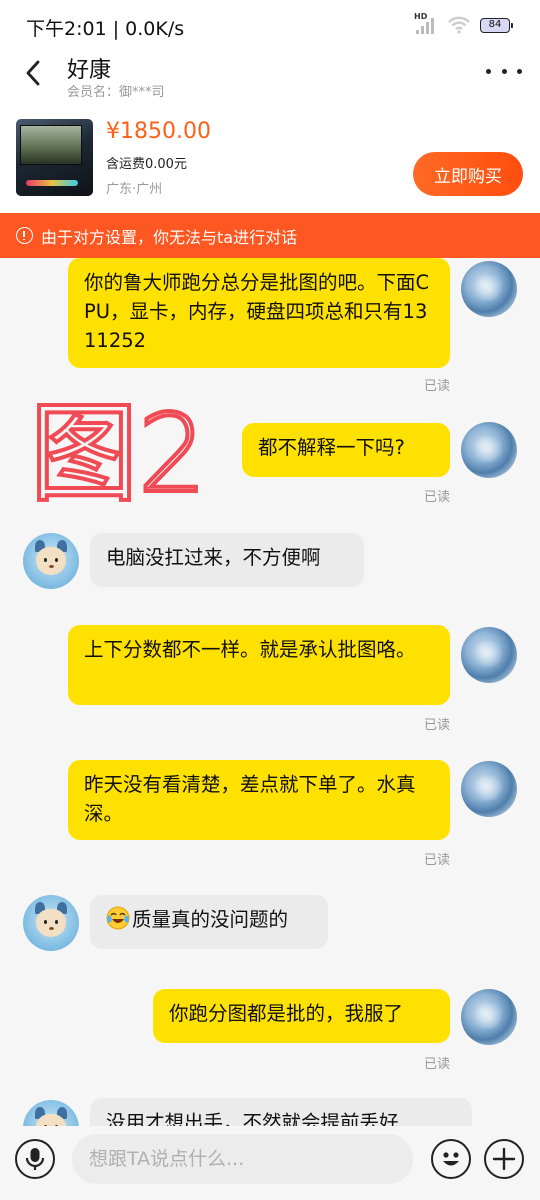 Image resolution: width=540 pixels, height=1200 pixels. What do you see at coordinates (301, 1016) in the screenshot?
I see `message-bubble-sent: 你跑分图都是批的，我服了` at bounding box center [301, 1016].